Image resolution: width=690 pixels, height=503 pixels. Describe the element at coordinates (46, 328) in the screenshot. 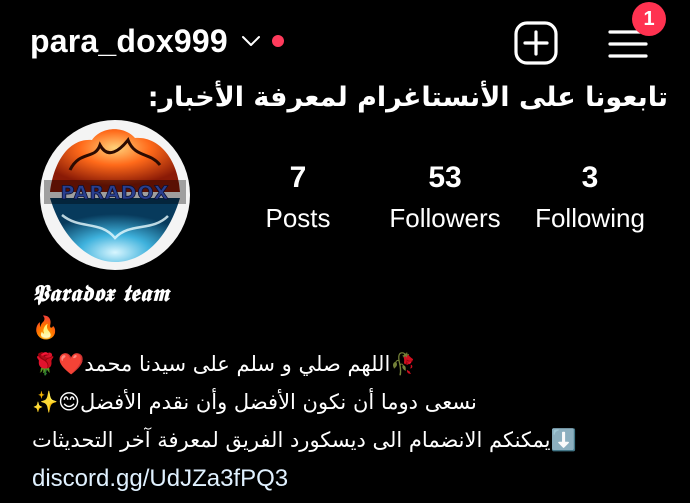

I see `bio-emoji-line: 🔥` at that location.